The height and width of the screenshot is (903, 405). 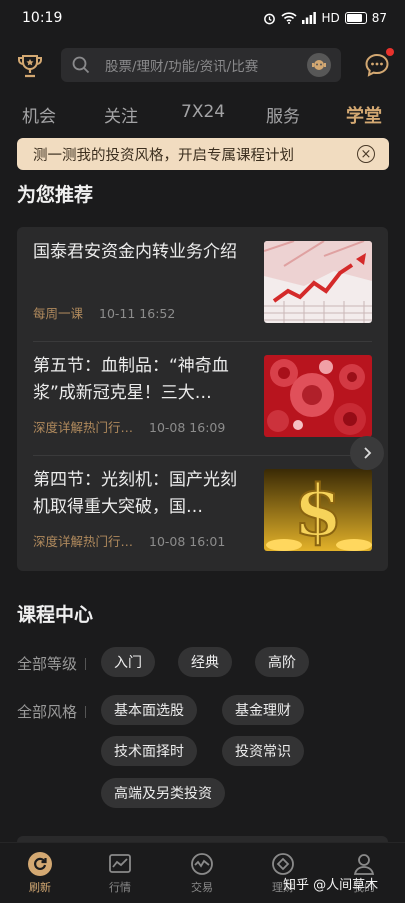 I want to click on style-filter-label: 全部风格, so click(x=51, y=711).